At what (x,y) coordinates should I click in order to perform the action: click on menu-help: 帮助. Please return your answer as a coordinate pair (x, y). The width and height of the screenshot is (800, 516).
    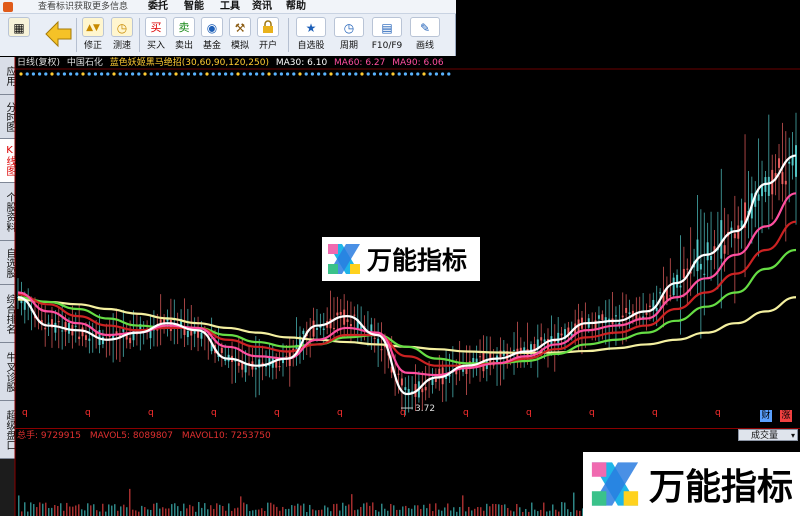
    Looking at the image, I should click on (296, 7).